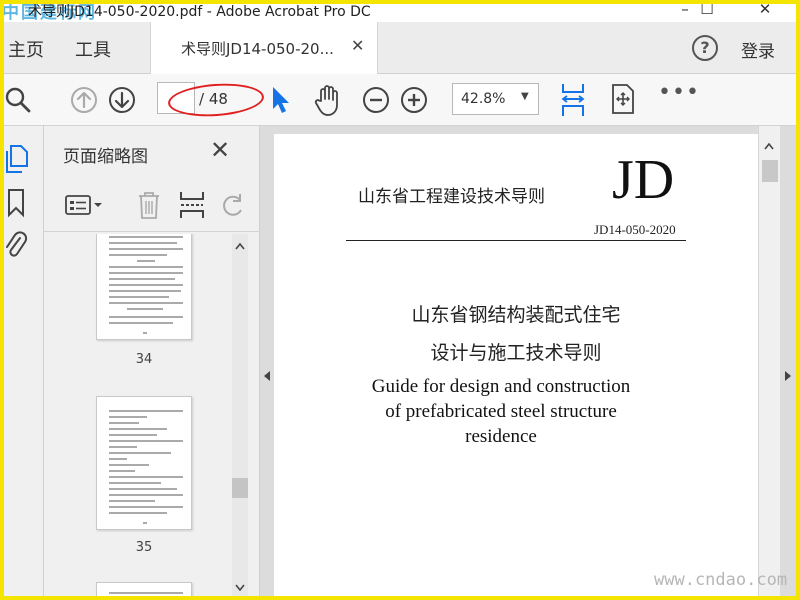 This screenshot has width=800, height=600. What do you see at coordinates (516, 315) in the screenshot?
I see `document-title-cn-line1: 山东省钢结构装配式住宅` at bounding box center [516, 315].